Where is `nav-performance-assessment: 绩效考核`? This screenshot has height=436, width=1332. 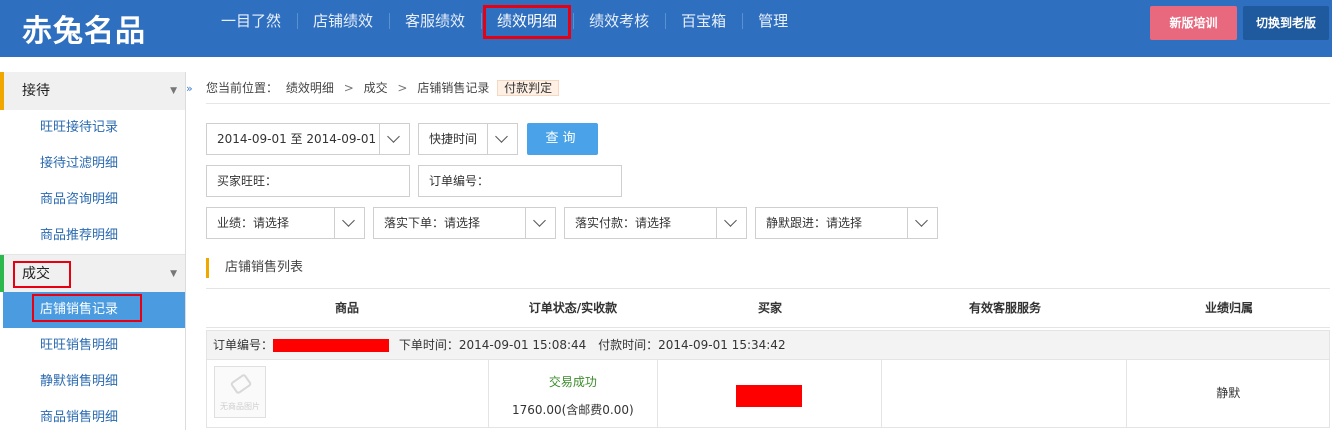 nav-performance-assessment: 绩效考核 is located at coordinates (619, 21).